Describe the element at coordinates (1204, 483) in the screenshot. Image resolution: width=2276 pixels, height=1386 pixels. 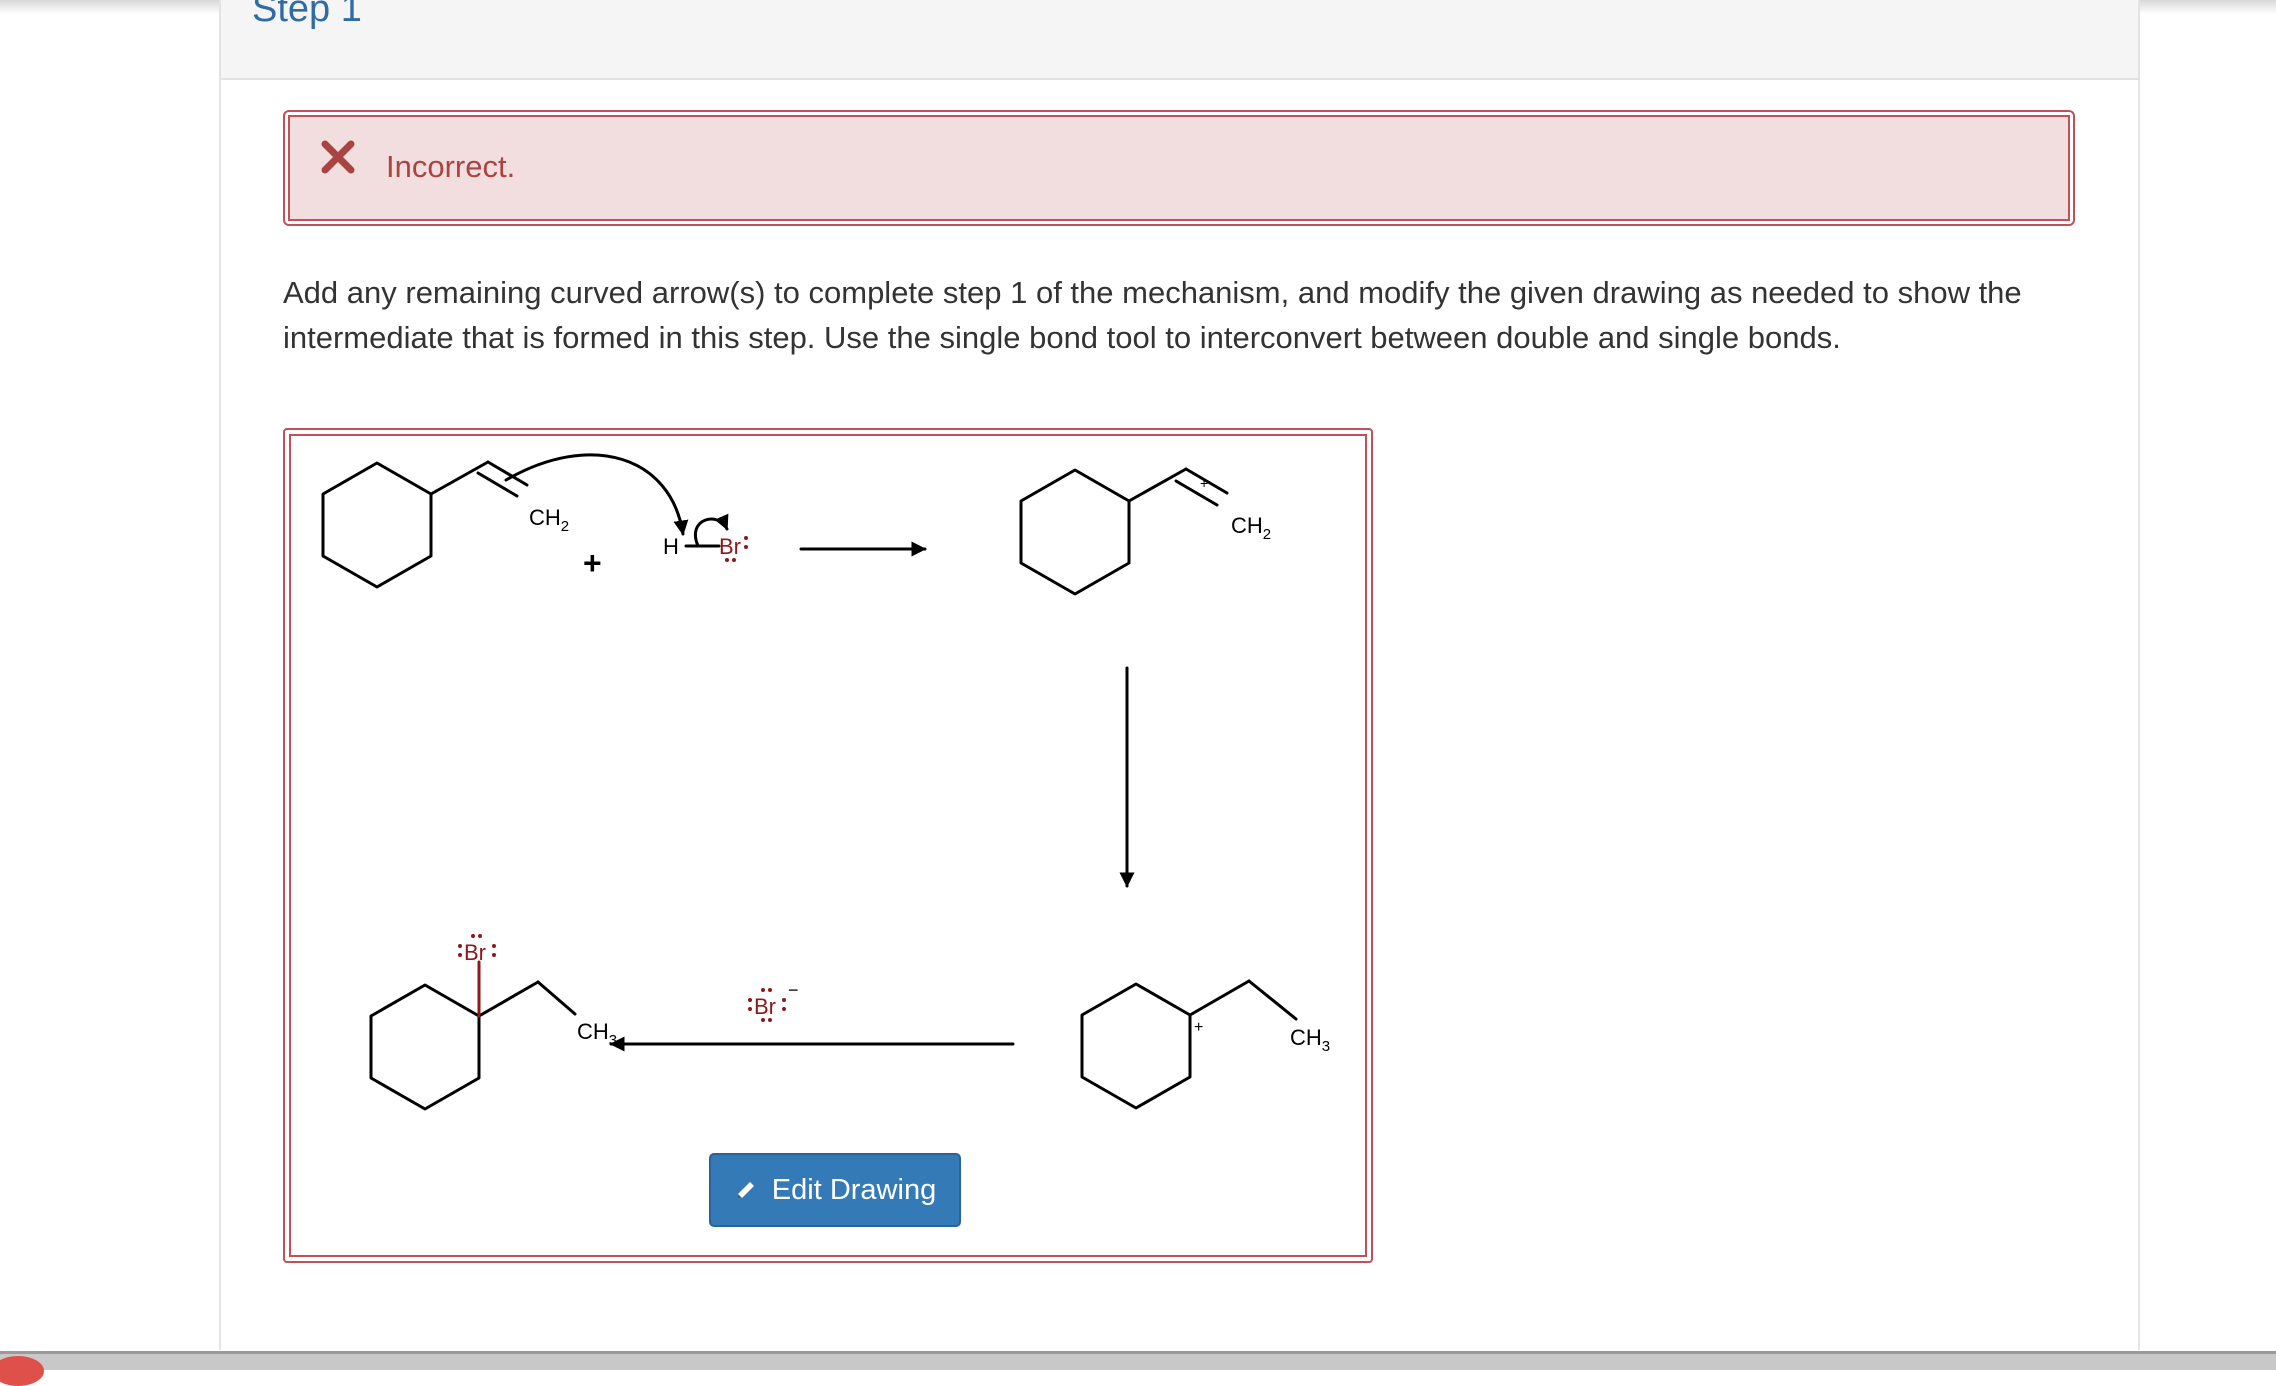
I see `charge-plus-intermediate: +` at that location.